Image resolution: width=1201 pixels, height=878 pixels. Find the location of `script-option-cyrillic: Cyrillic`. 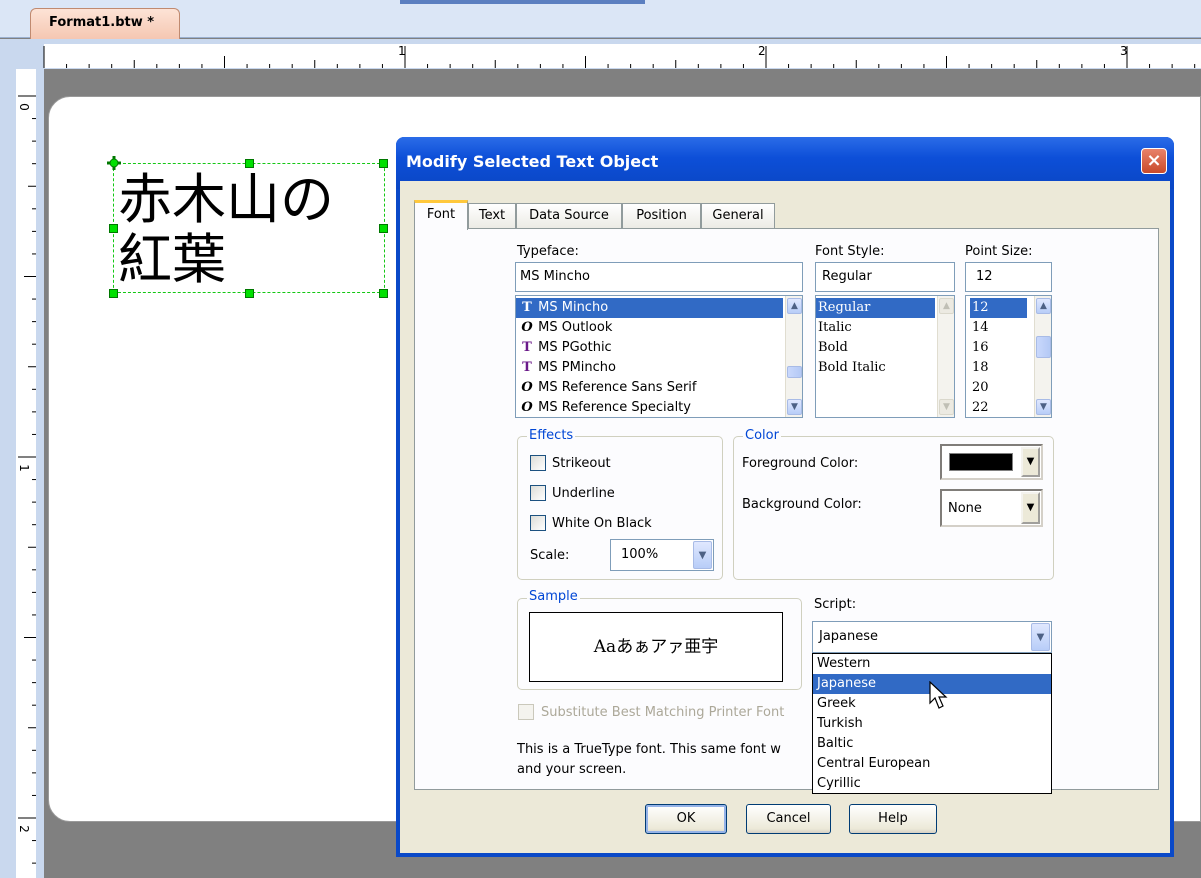

script-option-cyrillic: Cyrillic is located at coordinates (932, 784).